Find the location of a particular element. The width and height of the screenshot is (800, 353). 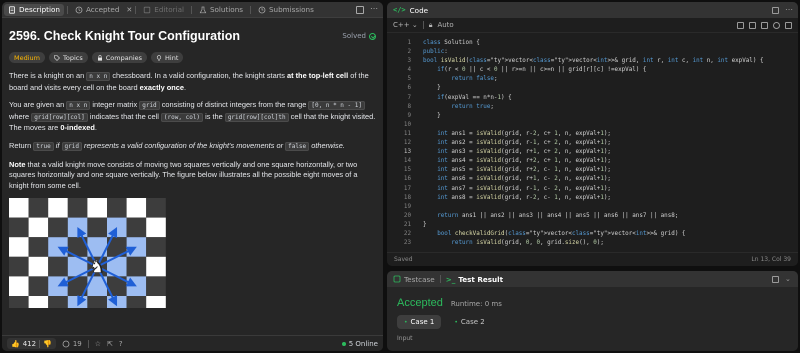

line-number: 13 is located at coordinates (407, 152).